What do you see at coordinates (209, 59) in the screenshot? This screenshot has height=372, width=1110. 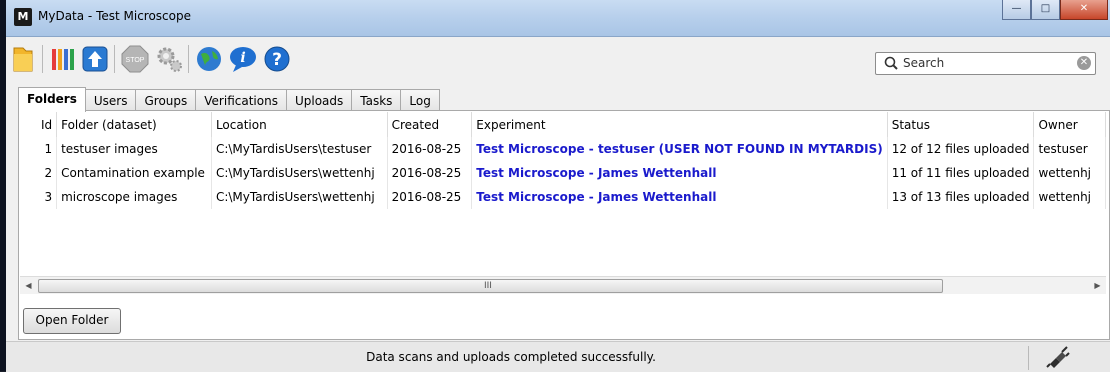 I see `mytardis-globe-icon` at bounding box center [209, 59].